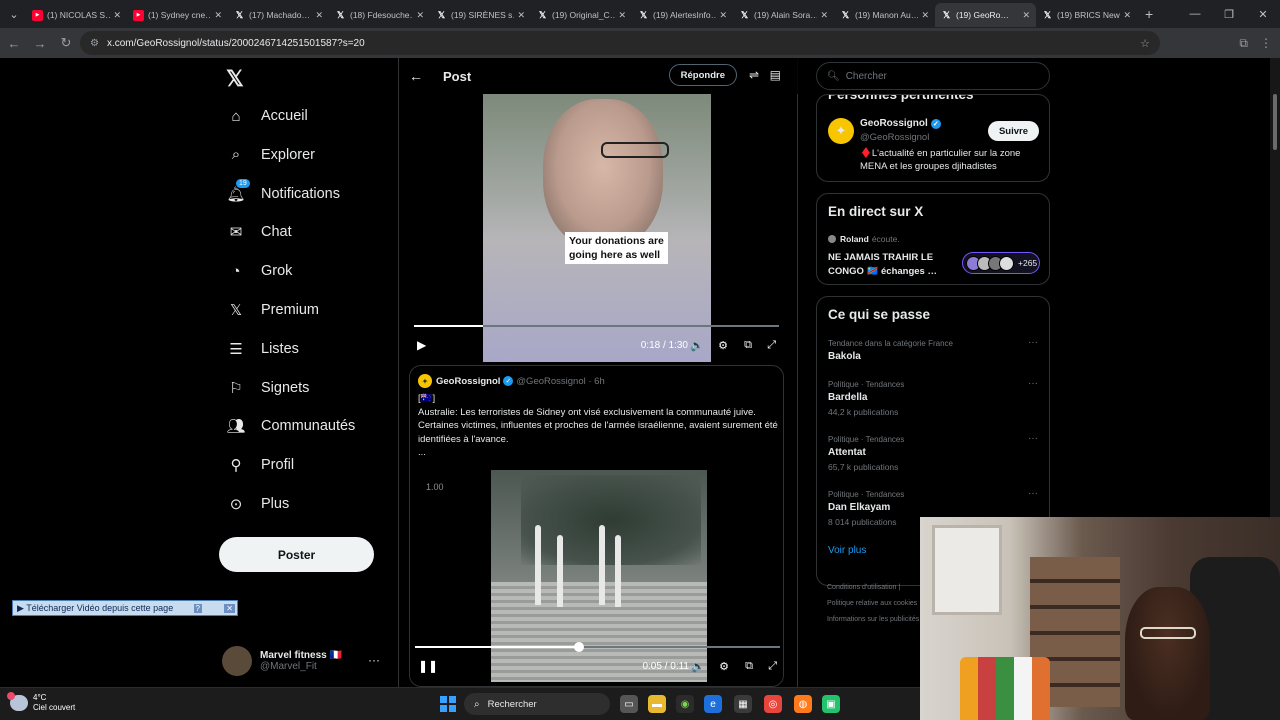 This screenshot has width=1280, height=720. I want to click on app-icon: ▣, so click(831, 704).